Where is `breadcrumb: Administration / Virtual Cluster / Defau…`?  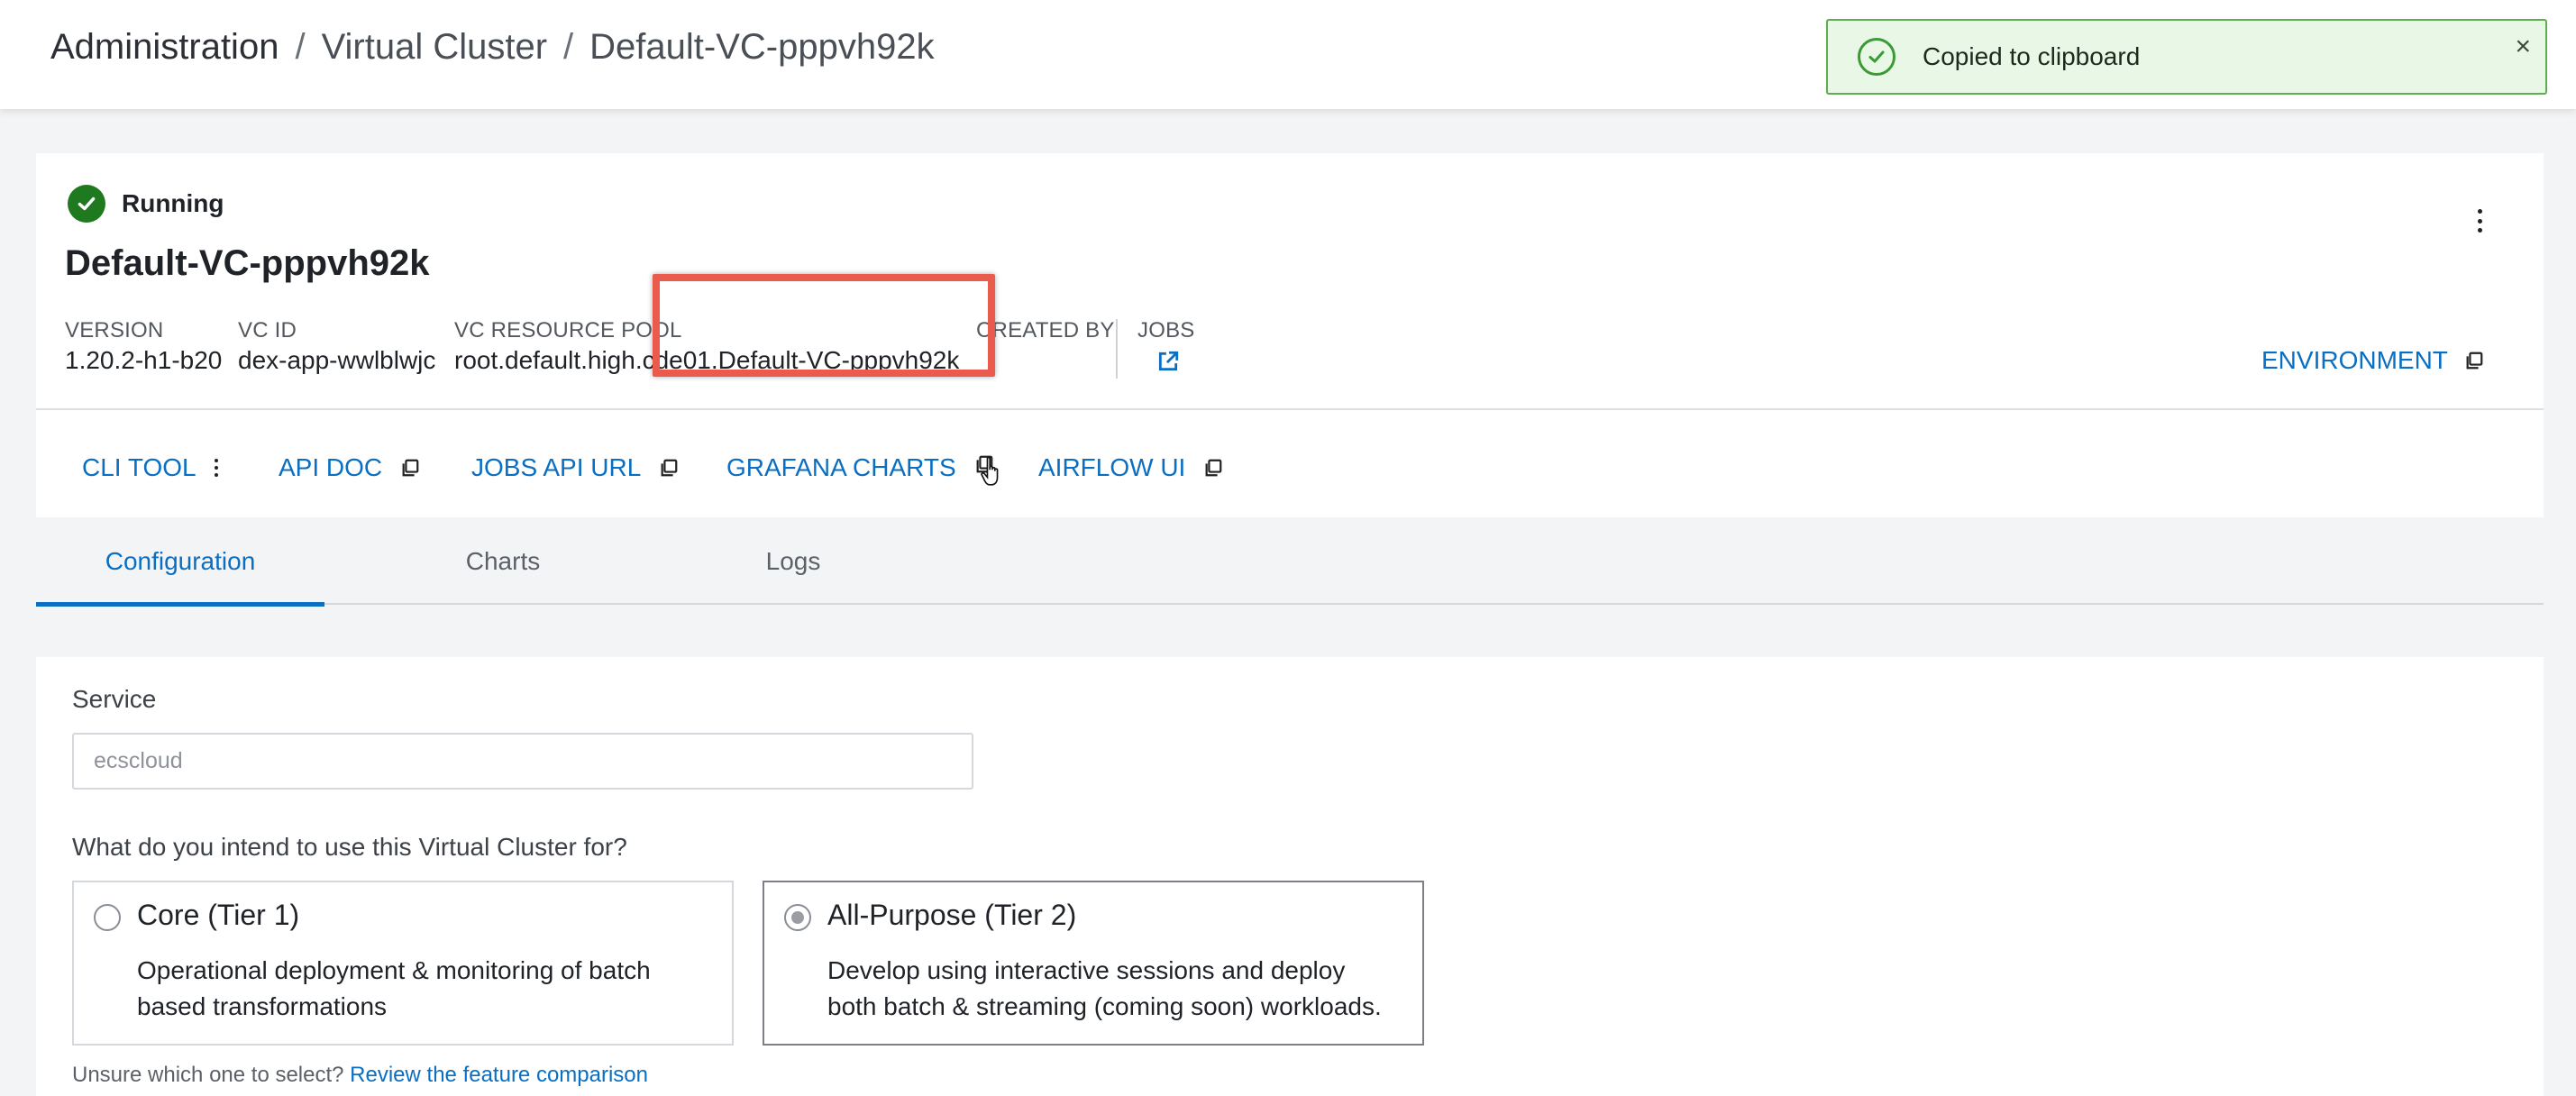
breadcrumb: Administration / Virtual Cluster / Defau… is located at coordinates (492, 47).